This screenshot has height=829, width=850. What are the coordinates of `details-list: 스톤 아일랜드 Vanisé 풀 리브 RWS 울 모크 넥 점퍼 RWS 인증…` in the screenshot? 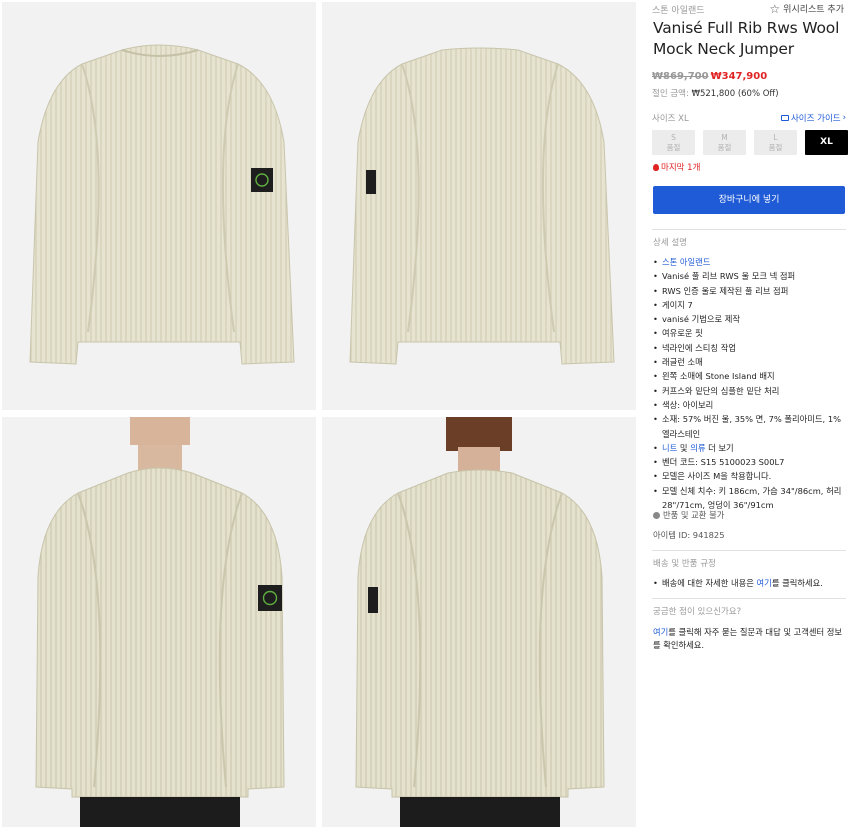 It's located at (749, 383).